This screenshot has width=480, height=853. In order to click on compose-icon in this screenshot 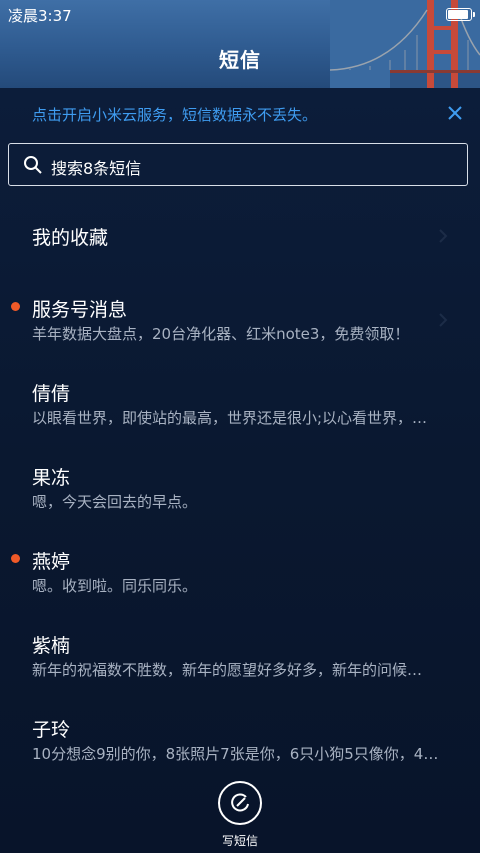, I will do `click(240, 802)`.